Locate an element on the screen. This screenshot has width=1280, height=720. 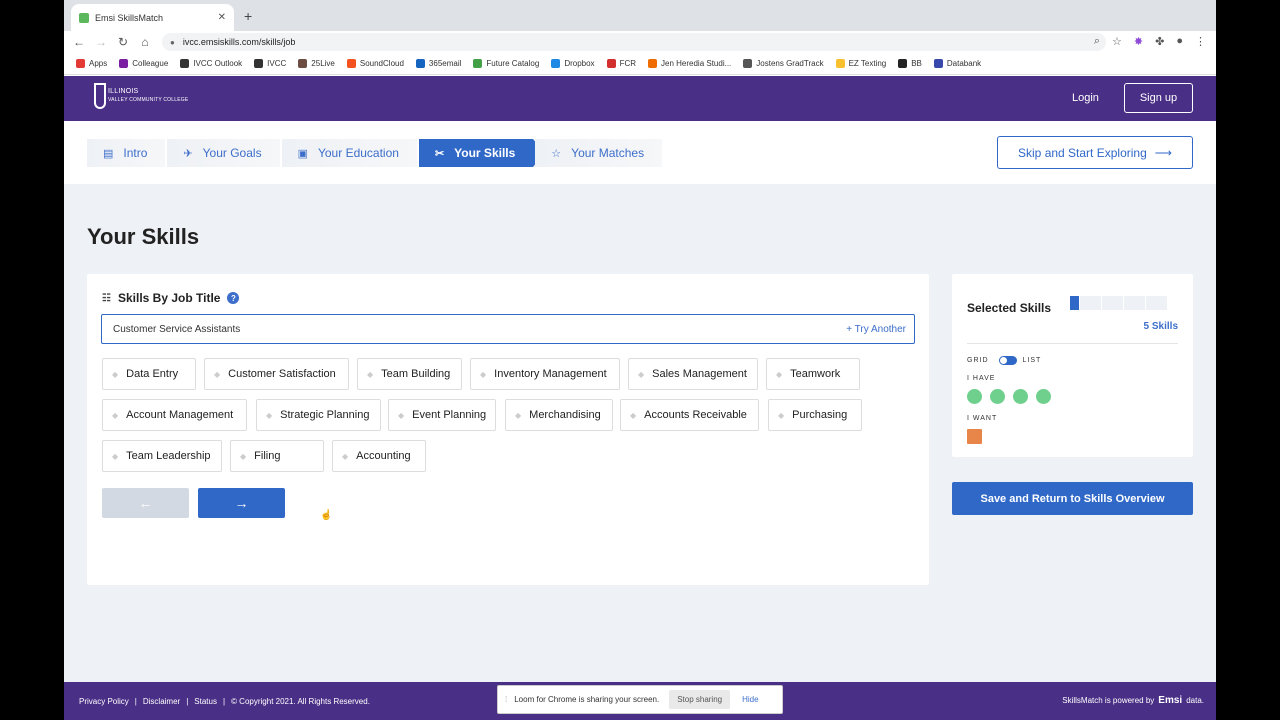
step-intro: ▤ Intro is located at coordinates (126, 153).